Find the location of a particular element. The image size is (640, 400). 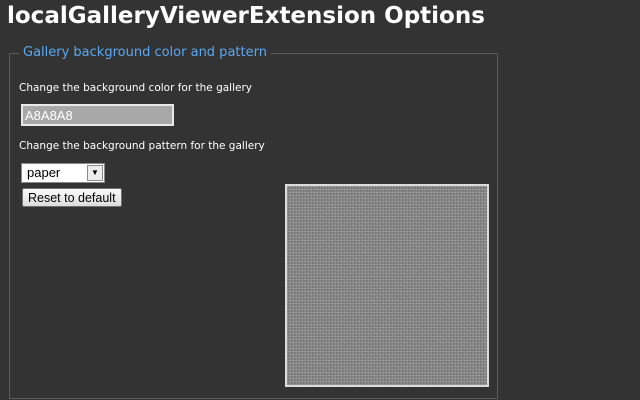

reset-to-default-button: Reset to default is located at coordinates (72, 197).